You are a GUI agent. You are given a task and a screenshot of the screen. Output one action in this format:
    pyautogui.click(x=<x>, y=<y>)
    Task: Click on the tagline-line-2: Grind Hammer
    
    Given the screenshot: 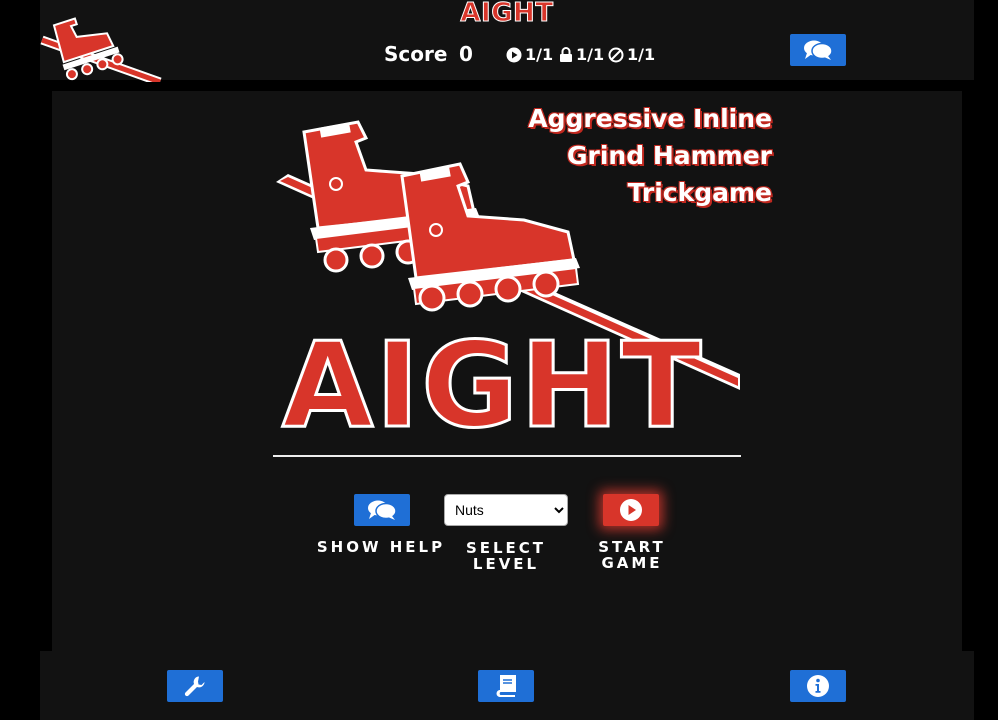 What is the action you would take?
    pyautogui.click(x=669, y=155)
    